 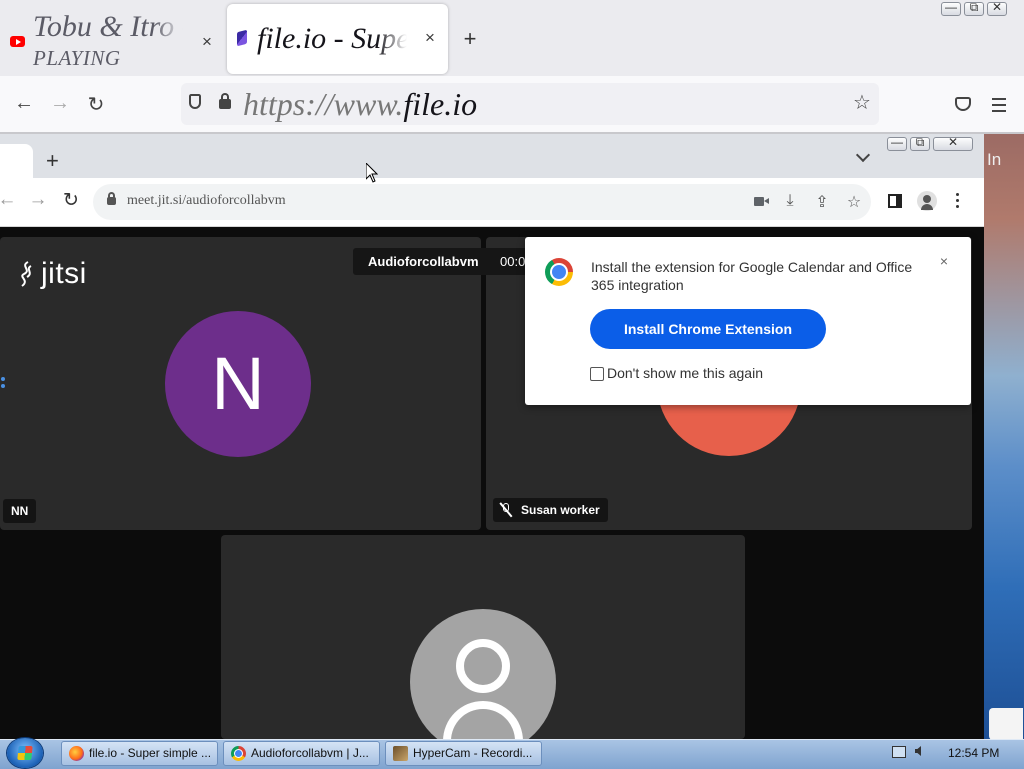 What do you see at coordinates (927, 201) in the screenshot?
I see `profile-avatar-icon` at bounding box center [927, 201].